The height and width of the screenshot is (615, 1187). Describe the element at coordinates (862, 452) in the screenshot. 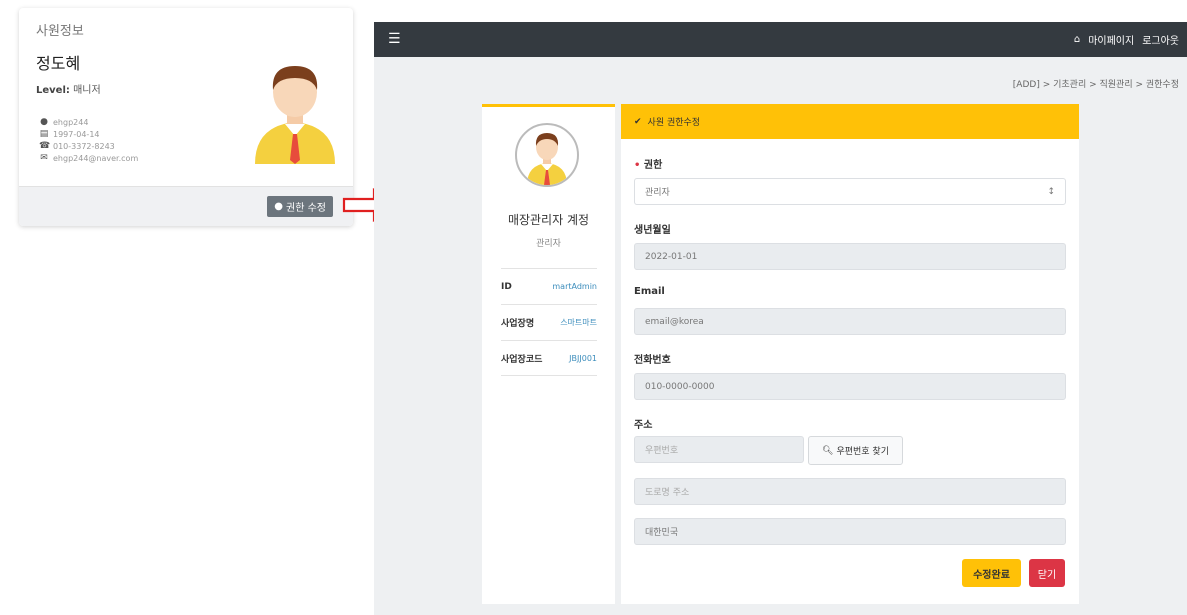

I see `find-zipcode-label: 우편번호 찾기` at that location.